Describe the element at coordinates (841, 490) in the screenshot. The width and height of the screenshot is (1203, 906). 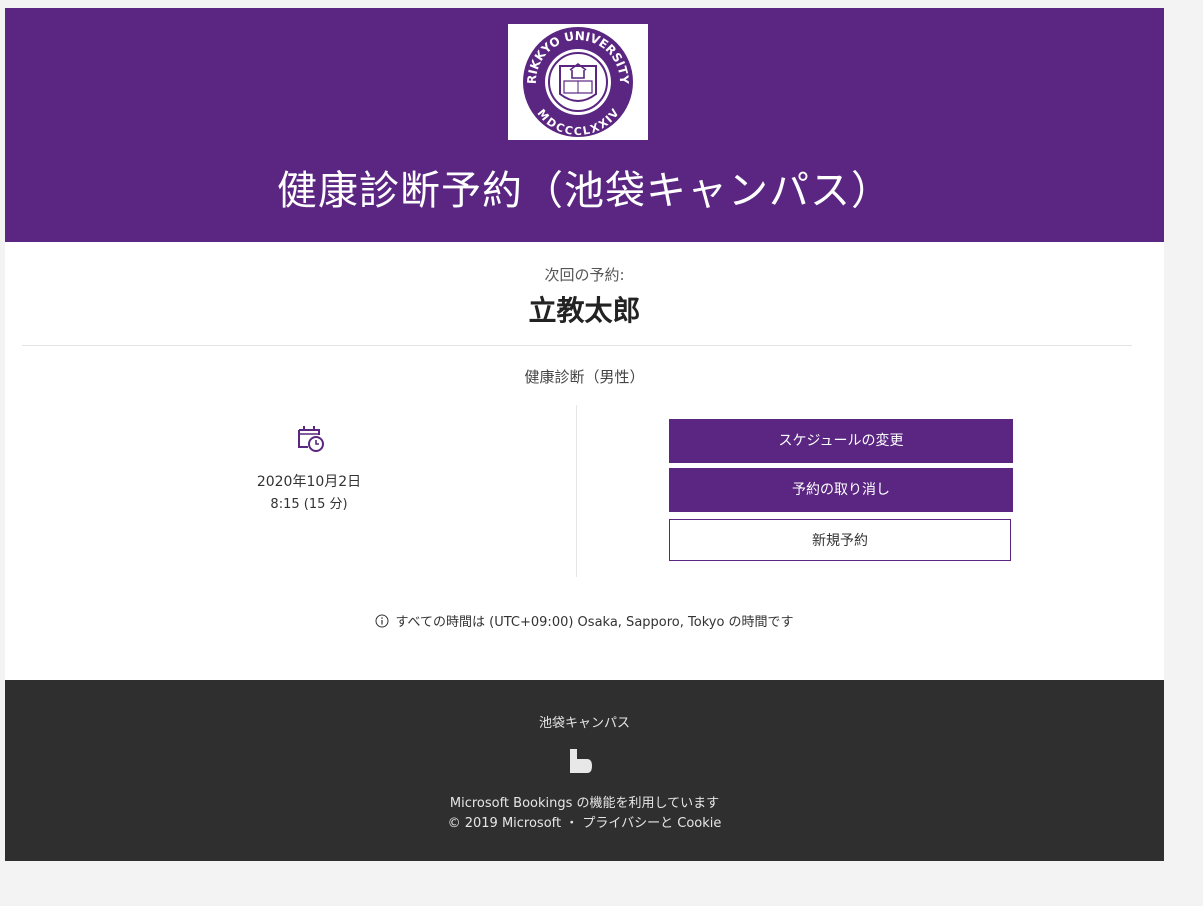
I see `cancel-appointment-button: 予約の取り消し` at that location.